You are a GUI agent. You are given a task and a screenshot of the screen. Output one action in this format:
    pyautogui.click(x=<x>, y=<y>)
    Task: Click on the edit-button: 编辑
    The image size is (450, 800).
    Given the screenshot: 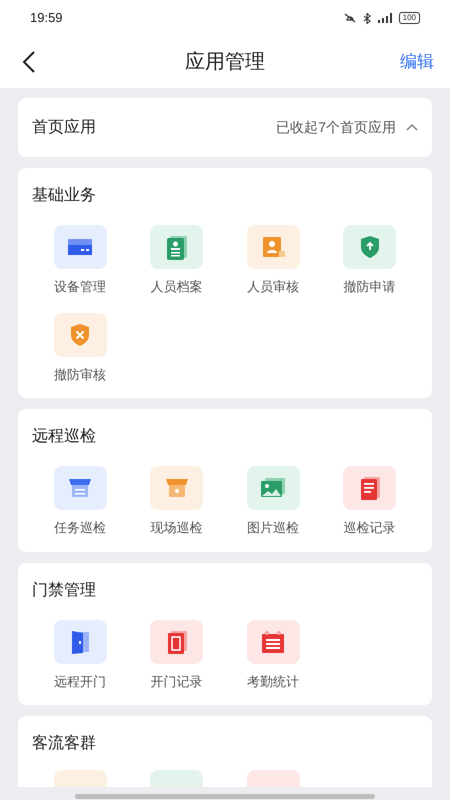 What is the action you would take?
    pyautogui.click(x=417, y=62)
    